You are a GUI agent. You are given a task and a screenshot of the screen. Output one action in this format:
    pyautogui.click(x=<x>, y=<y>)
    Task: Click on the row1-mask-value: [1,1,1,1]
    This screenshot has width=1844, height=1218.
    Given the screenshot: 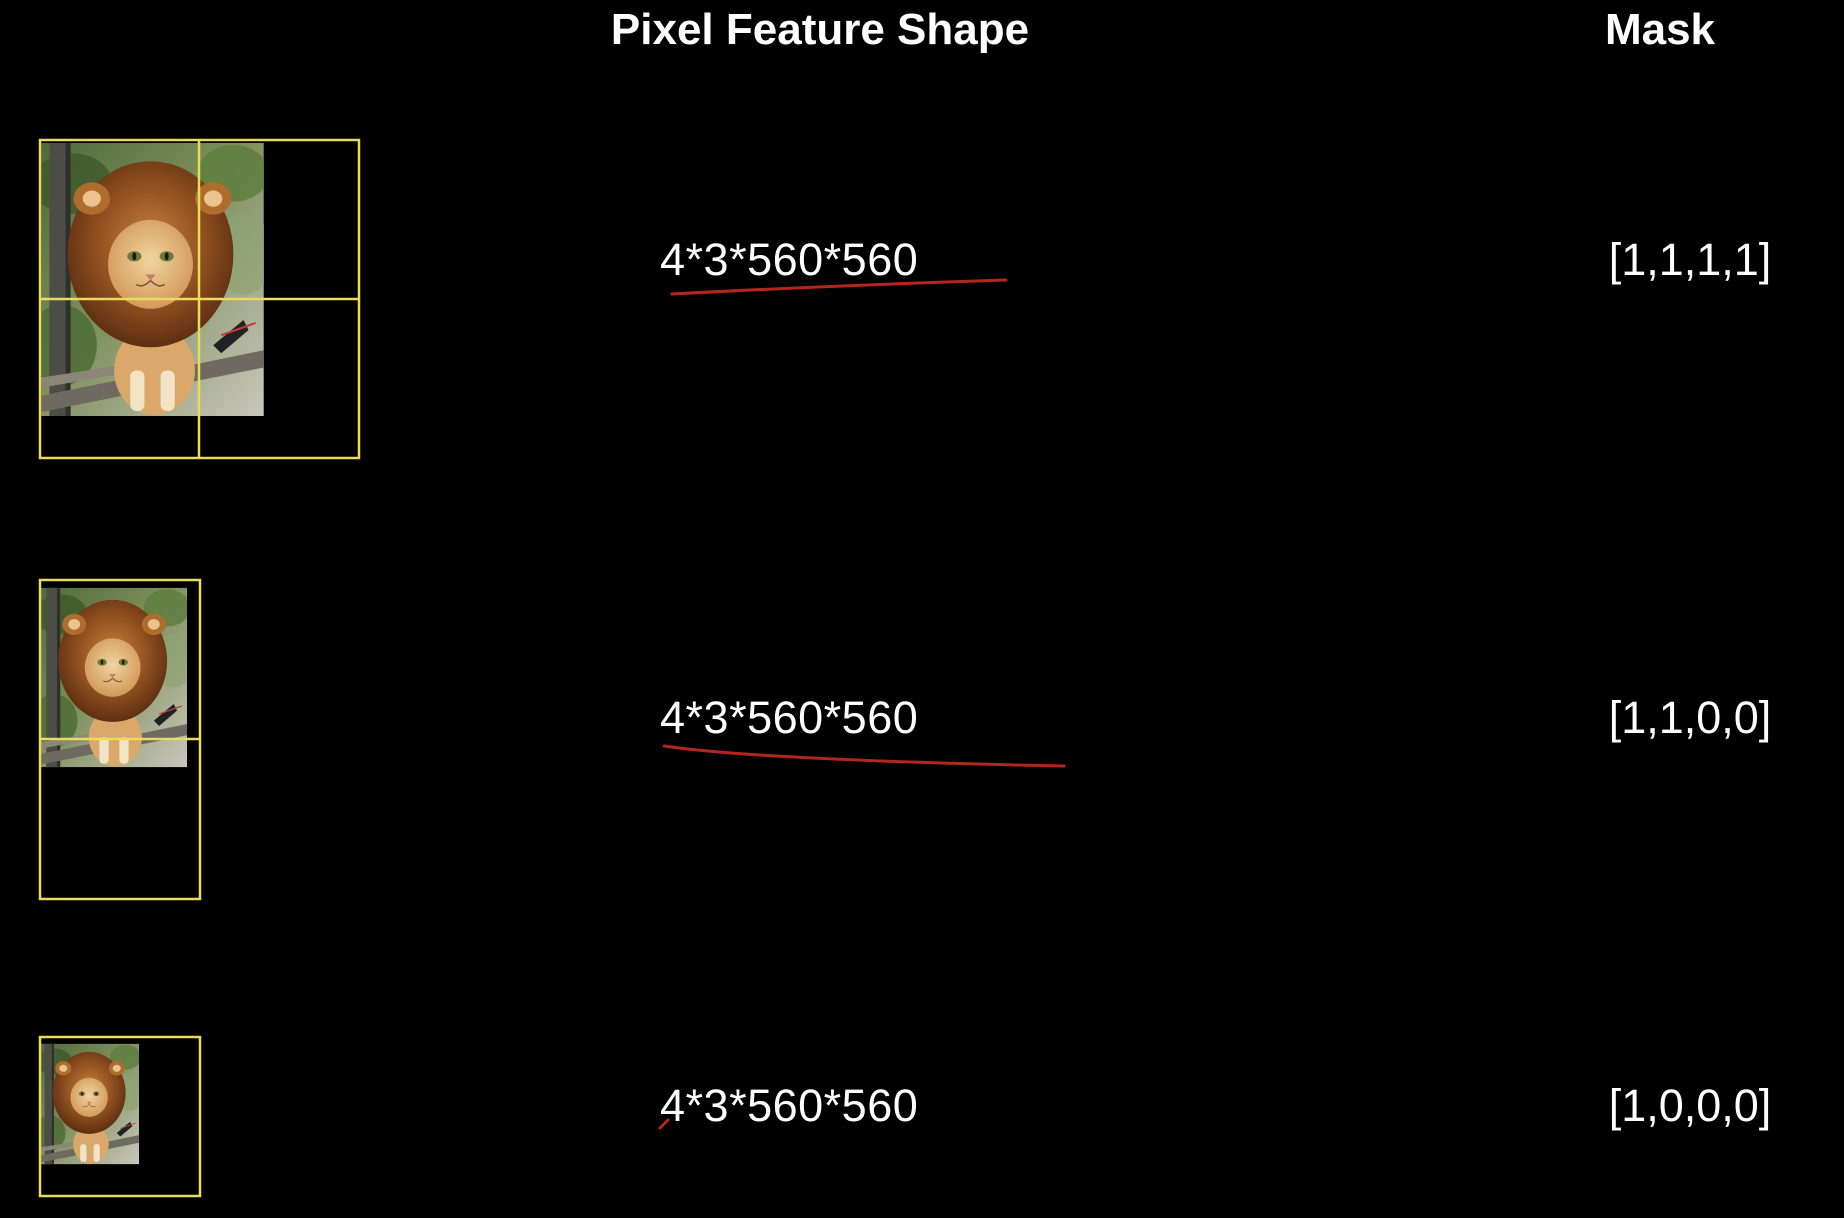 What is the action you would take?
    pyautogui.click(x=1690, y=259)
    